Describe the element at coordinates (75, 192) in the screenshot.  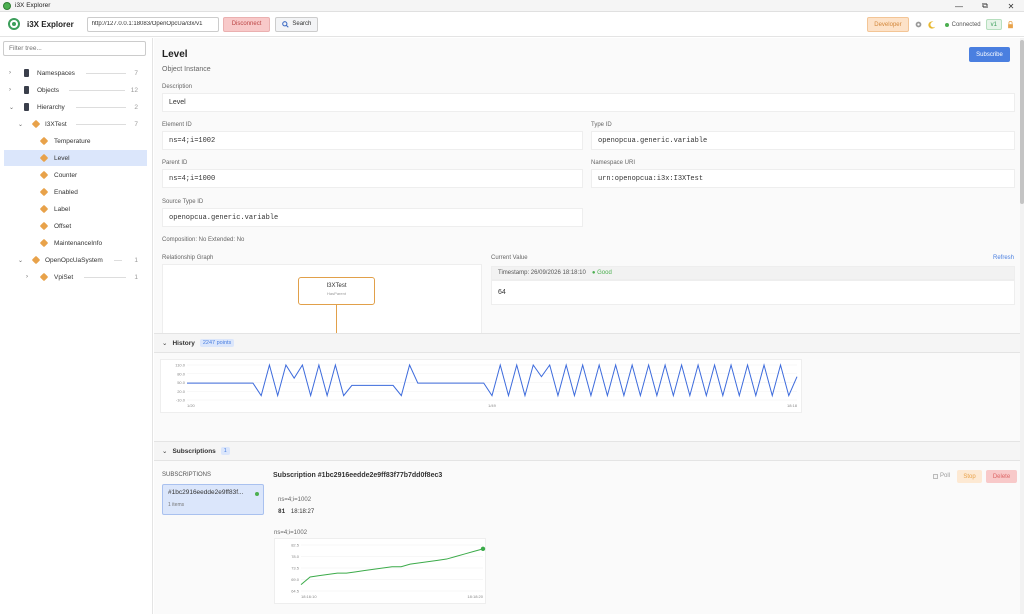
I see `tree-item-enabled: Enabled` at that location.